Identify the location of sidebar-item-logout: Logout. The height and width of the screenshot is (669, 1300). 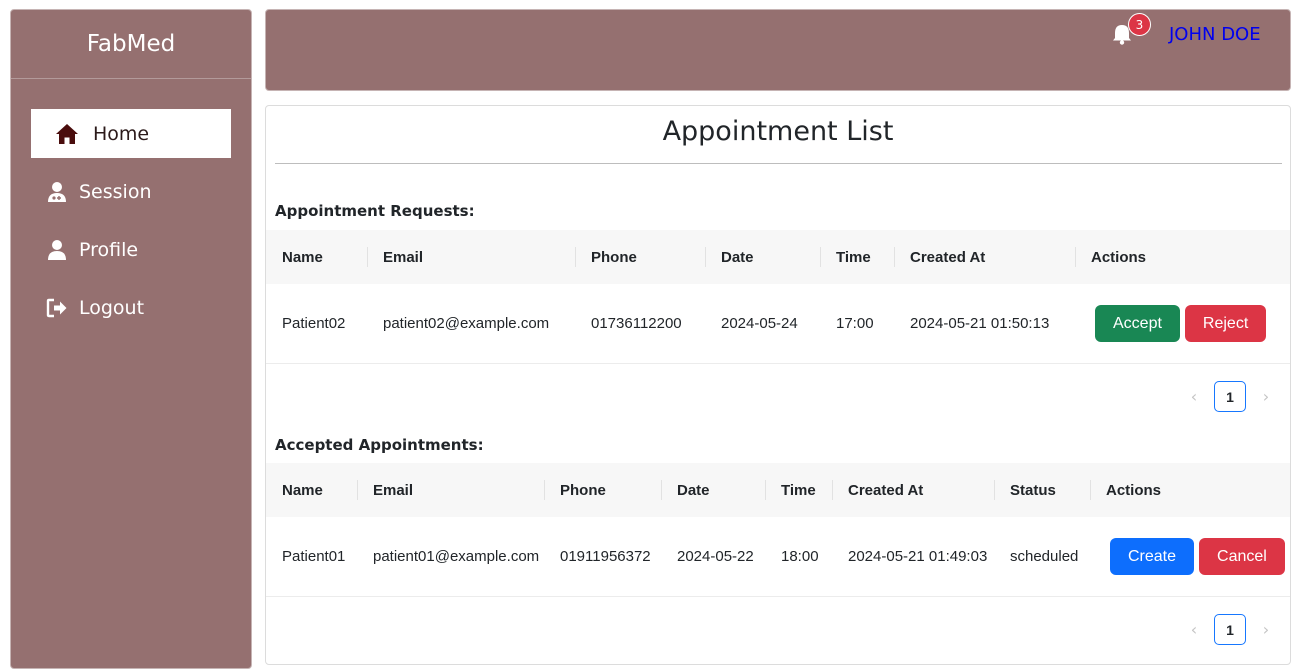
(131, 307).